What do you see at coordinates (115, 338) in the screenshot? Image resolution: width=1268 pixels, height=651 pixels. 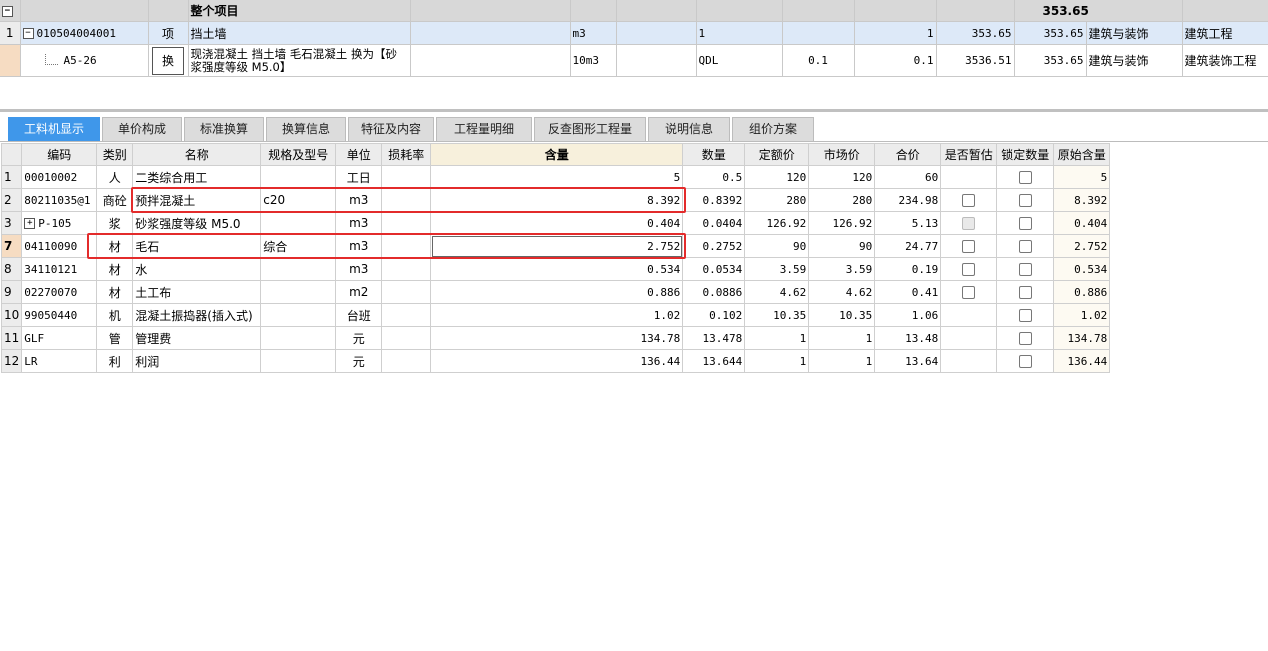 I see `cell-cat: 管` at bounding box center [115, 338].